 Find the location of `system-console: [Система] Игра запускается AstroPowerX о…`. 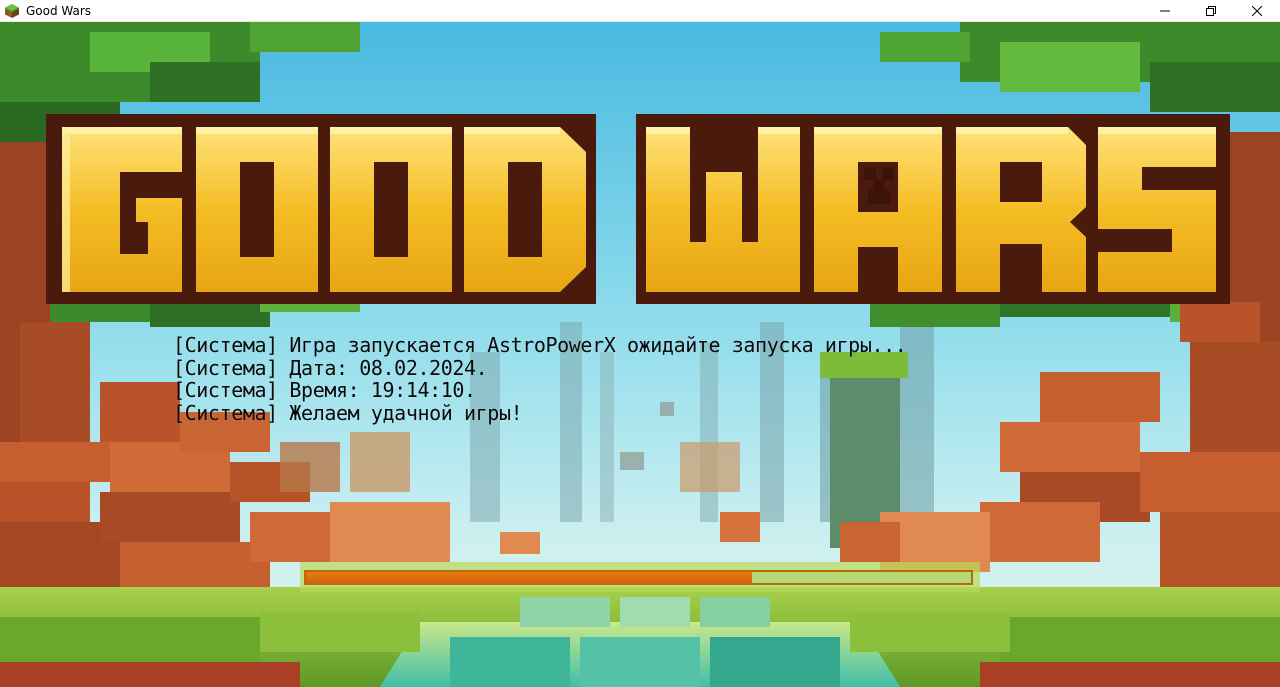

system-console: [Система] Игра запускается AstroPowerX о… is located at coordinates (540, 379).